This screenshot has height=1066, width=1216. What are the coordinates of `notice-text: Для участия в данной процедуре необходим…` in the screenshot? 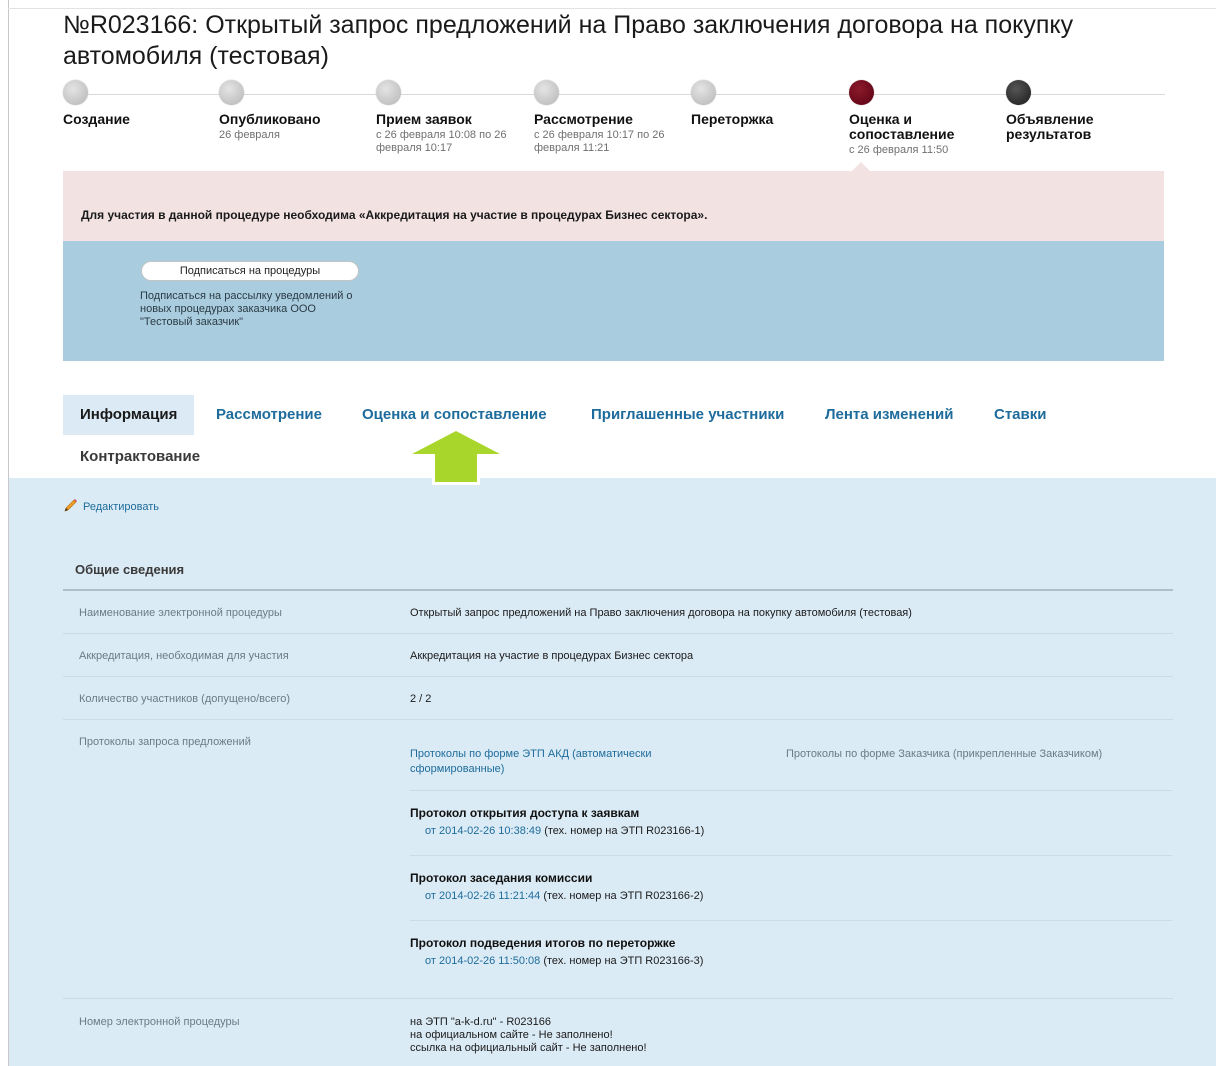 It's located at (394, 215).